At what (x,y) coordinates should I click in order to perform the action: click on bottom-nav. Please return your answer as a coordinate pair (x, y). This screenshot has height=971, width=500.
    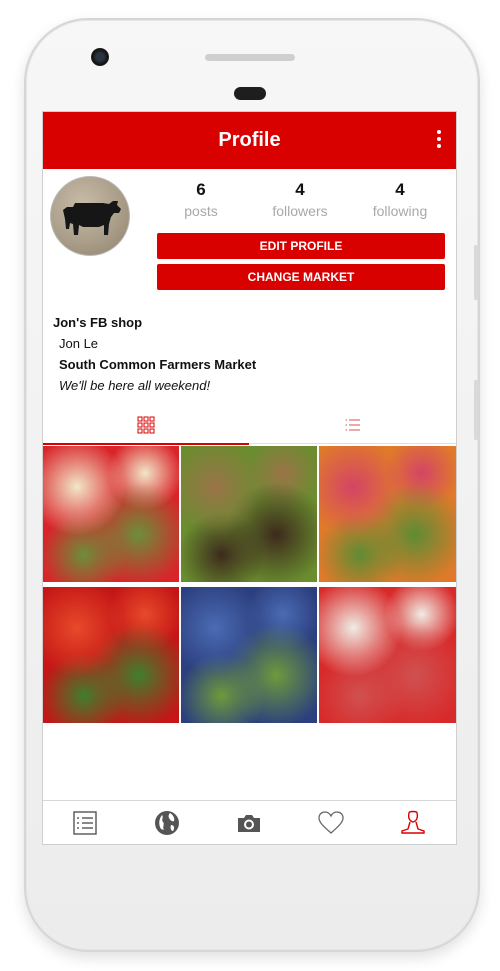
    Looking at the image, I should click on (249, 822).